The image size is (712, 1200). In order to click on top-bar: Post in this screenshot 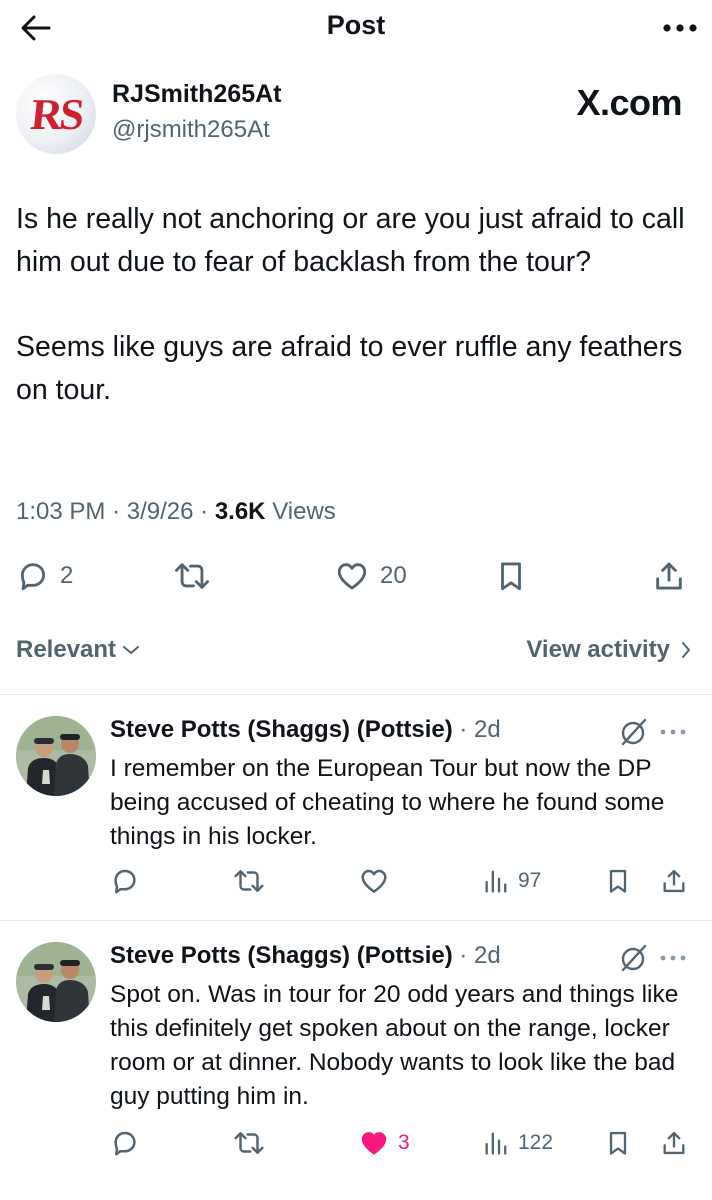, I will do `click(356, 28)`.